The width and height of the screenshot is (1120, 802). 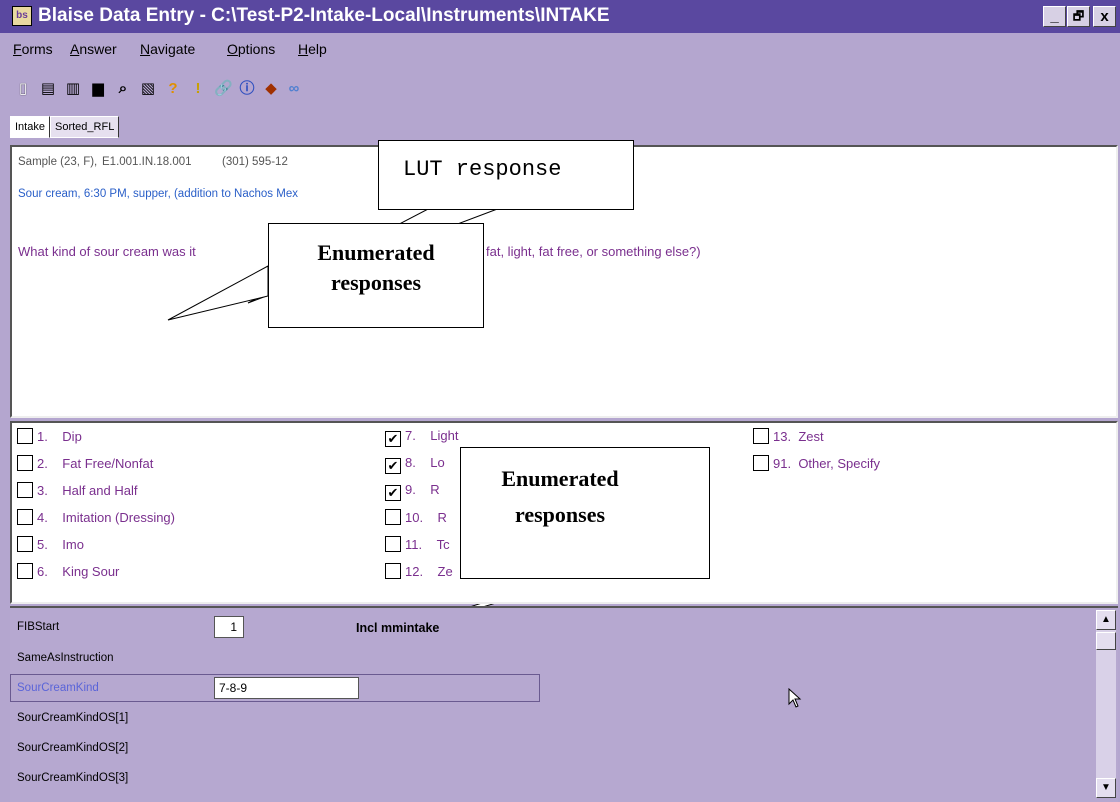 What do you see at coordinates (77, 490) in the screenshot?
I see `option-3: 3. Half and Half` at bounding box center [77, 490].